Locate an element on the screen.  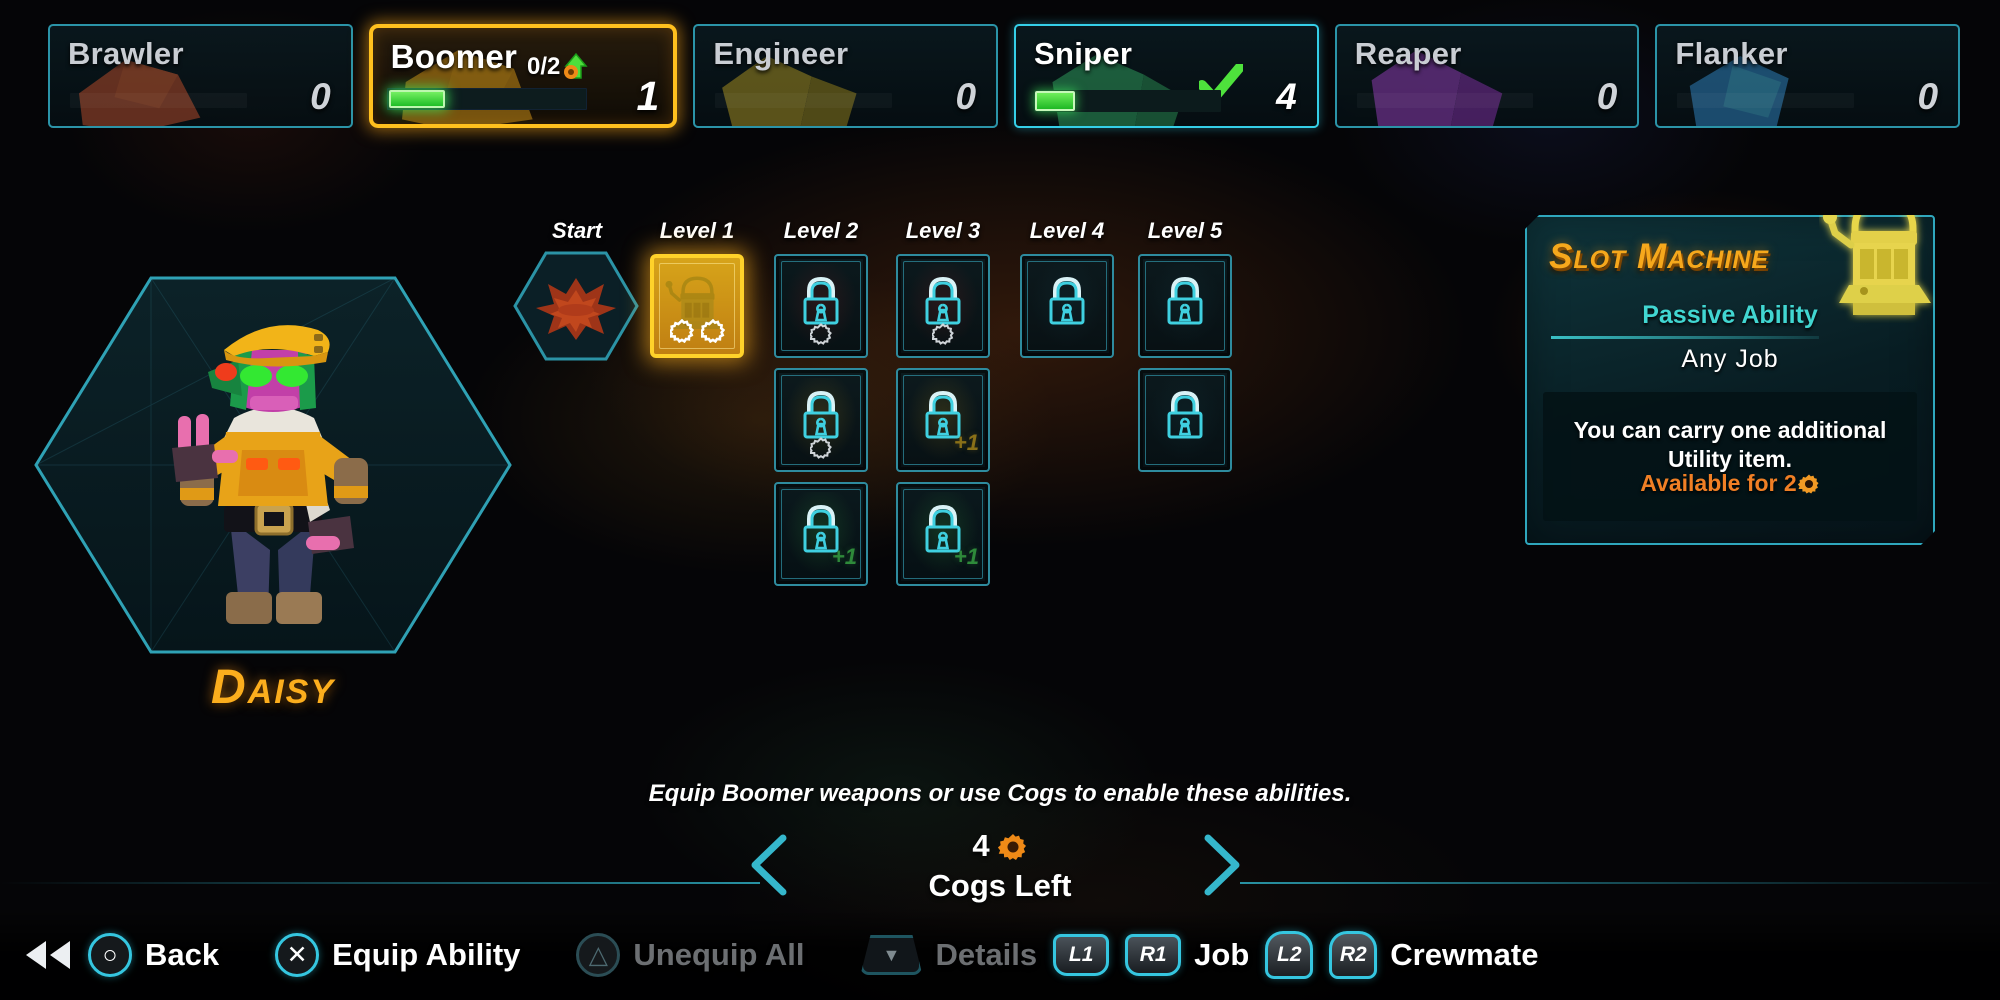
character-name: Daisy is located at coordinates (273, 687).